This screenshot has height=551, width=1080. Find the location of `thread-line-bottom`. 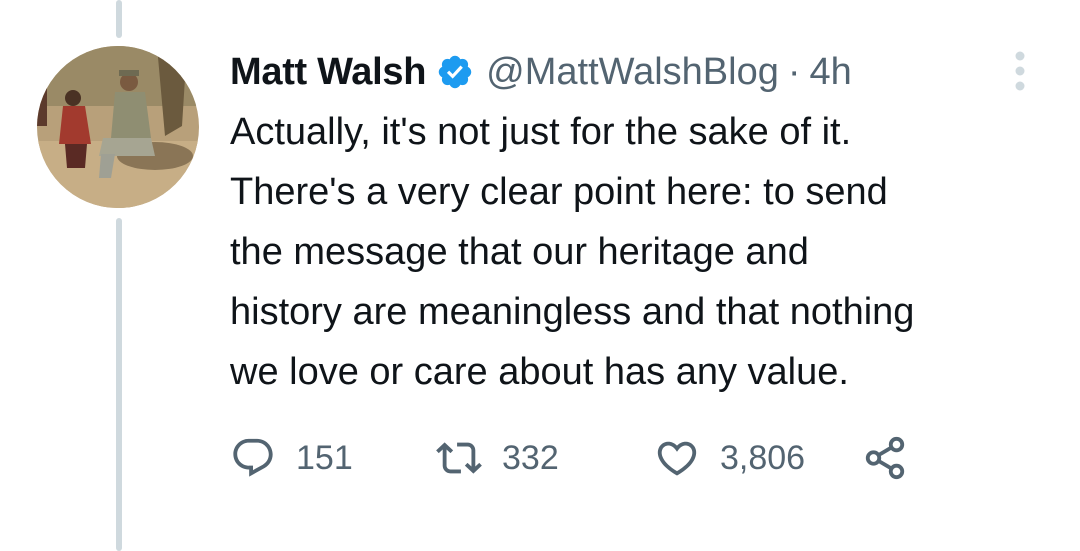

thread-line-bottom is located at coordinates (119, 384).